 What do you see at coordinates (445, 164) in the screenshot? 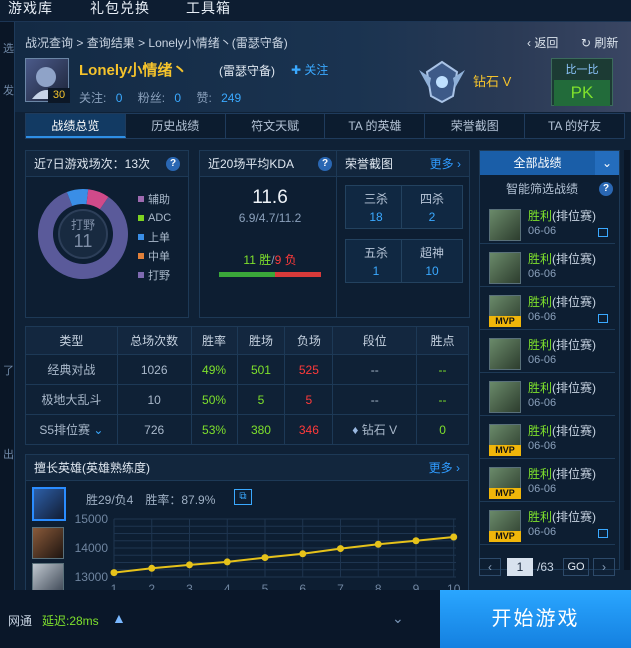
I see `honor-more-link: 更多 ›` at bounding box center [445, 164].